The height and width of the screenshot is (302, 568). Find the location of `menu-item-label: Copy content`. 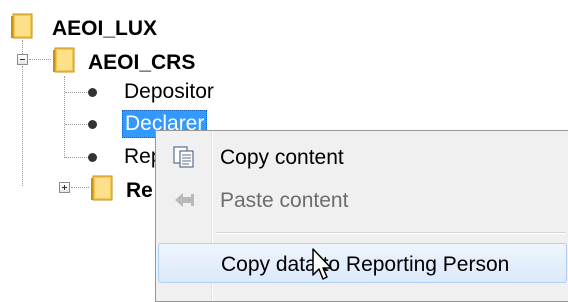

menu-item-label: Copy content is located at coordinates (282, 157).